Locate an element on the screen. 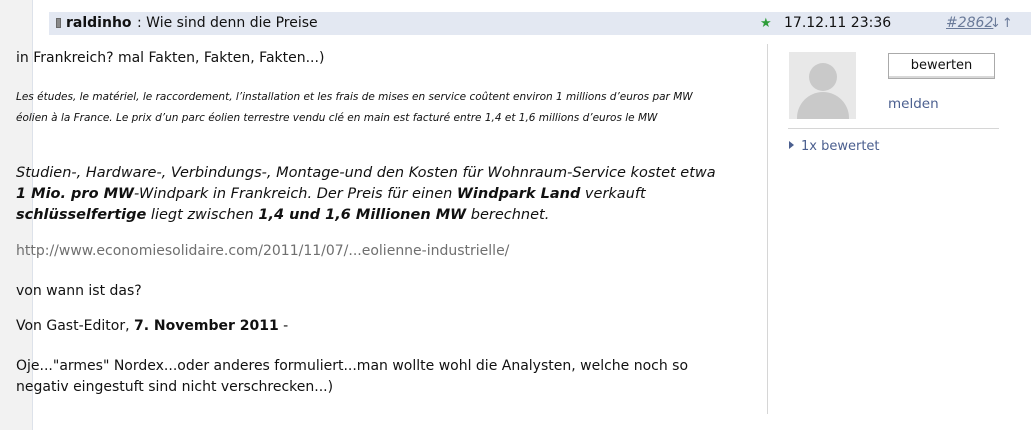 The width and height of the screenshot is (1031, 430). avatar-body-shape is located at coordinates (823, 105).